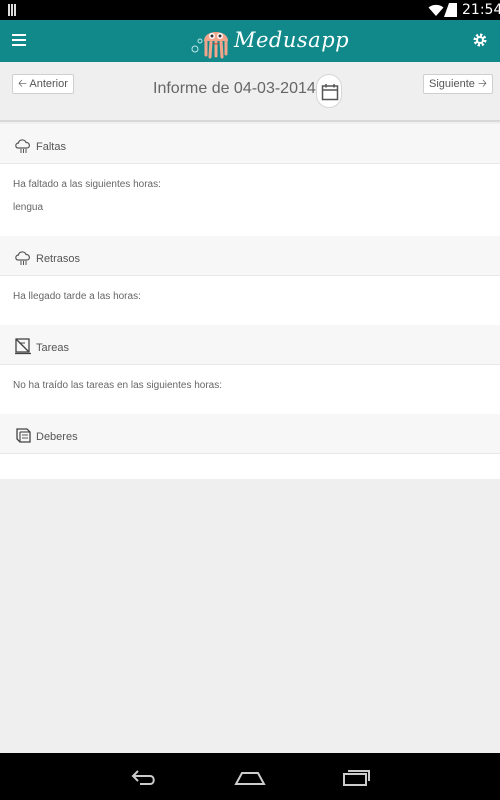 The image size is (500, 800). I want to click on section-deberes-header: Deberes, so click(250, 434).